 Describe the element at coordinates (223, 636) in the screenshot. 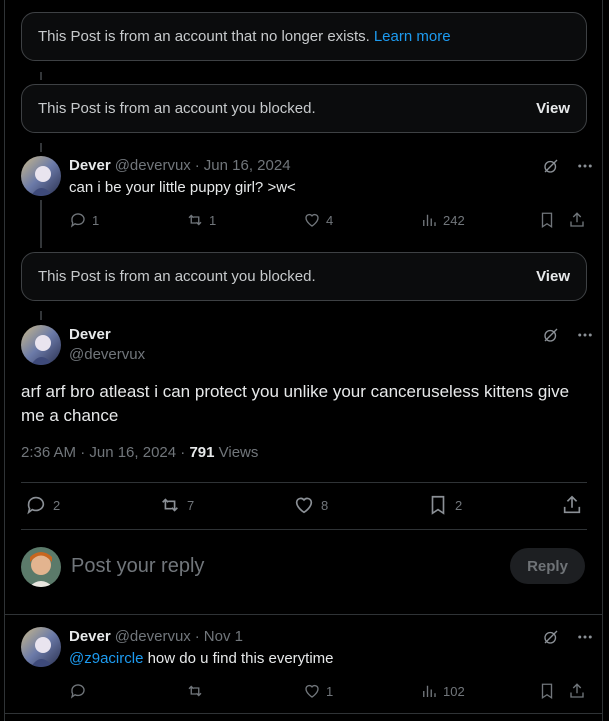

I see `post-date: Nov 1` at that location.